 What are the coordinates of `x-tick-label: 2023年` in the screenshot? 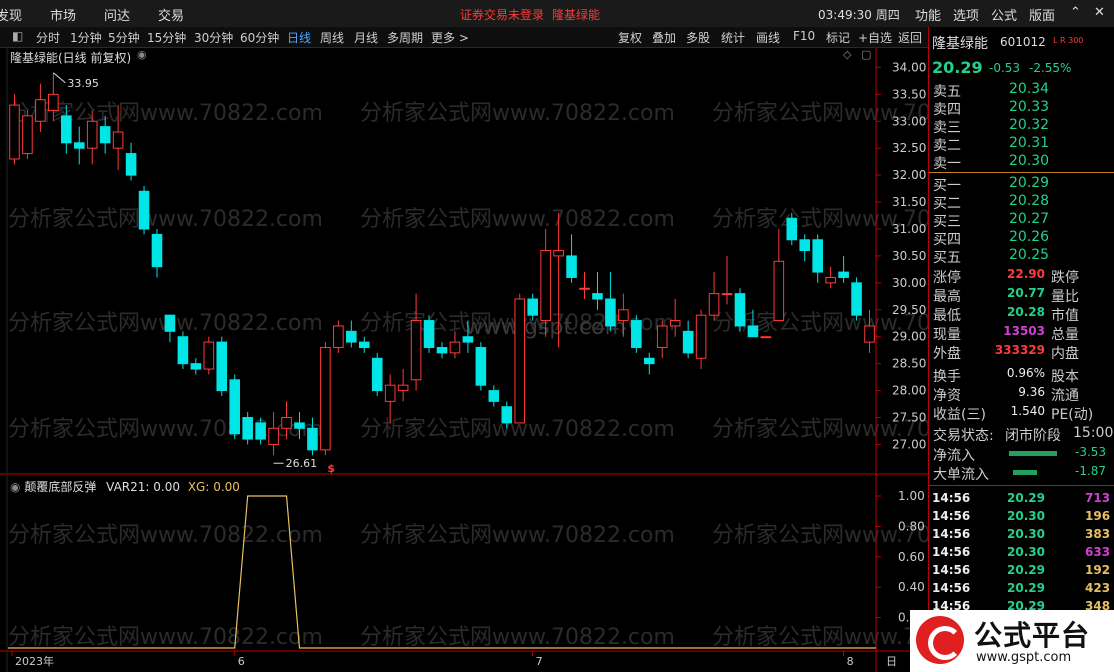 It's located at (34, 661).